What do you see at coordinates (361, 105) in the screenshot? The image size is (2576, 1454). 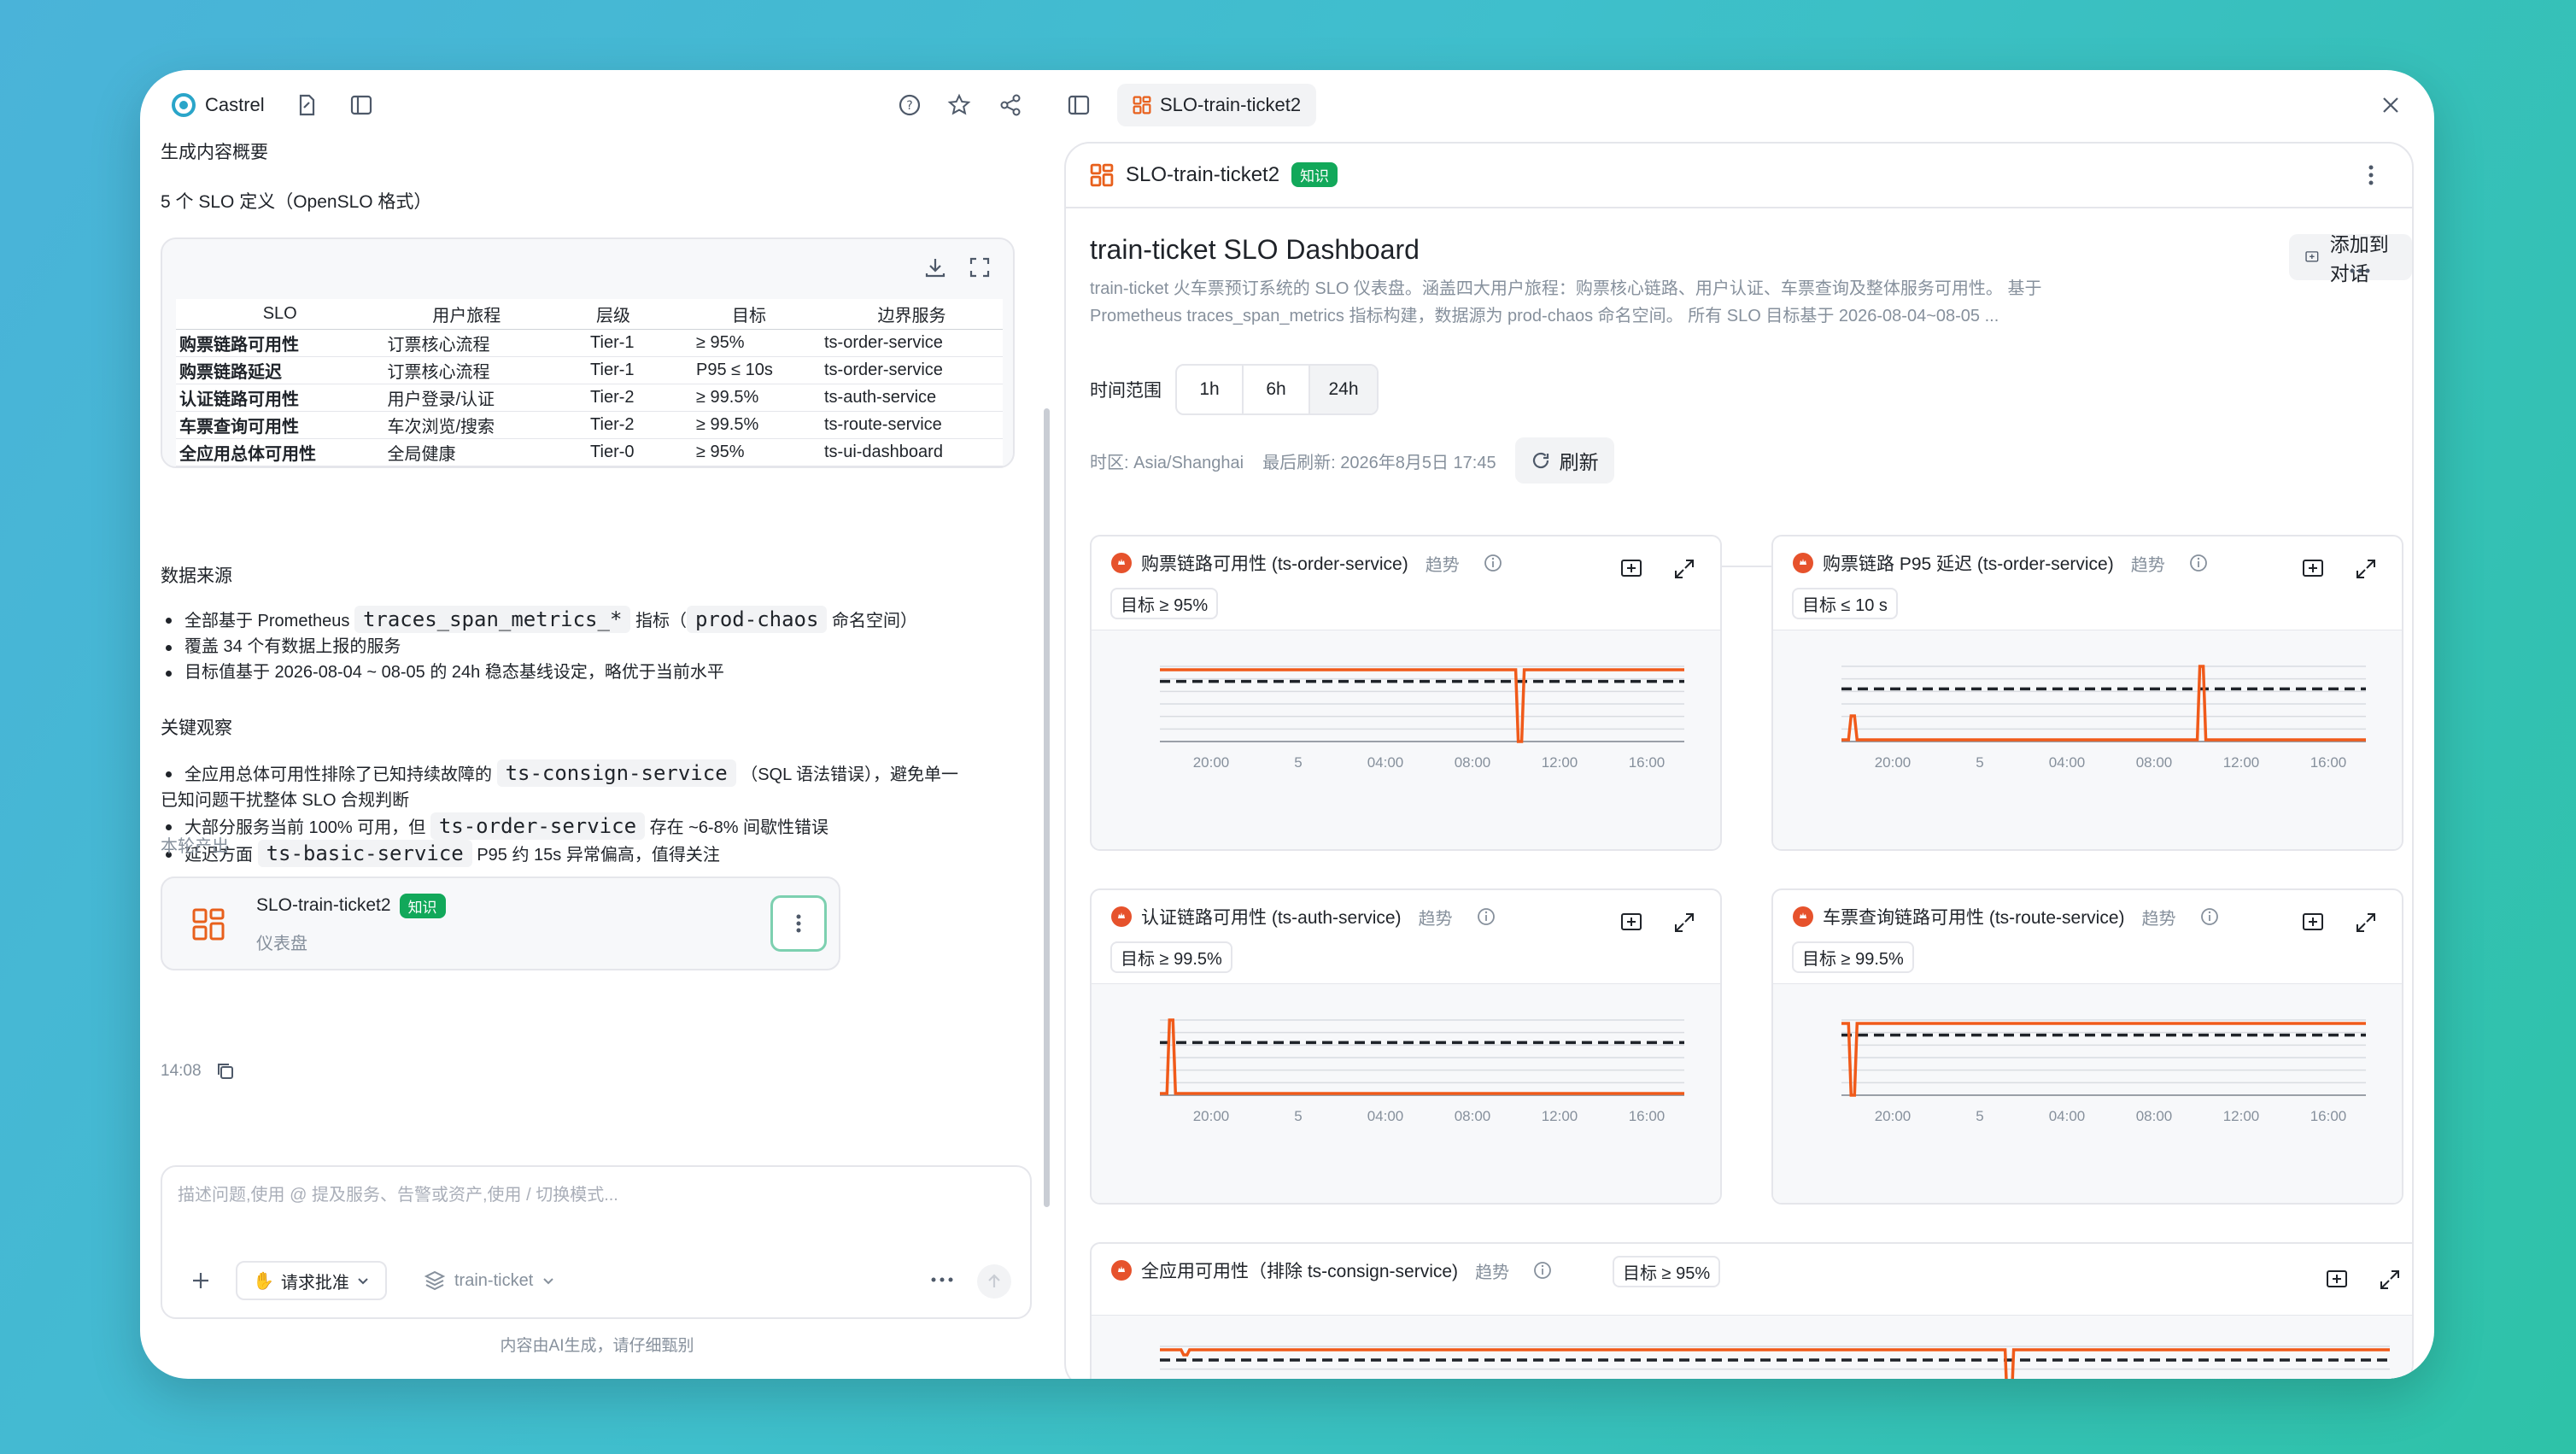 I see `sidebar-toggle-icon` at bounding box center [361, 105].